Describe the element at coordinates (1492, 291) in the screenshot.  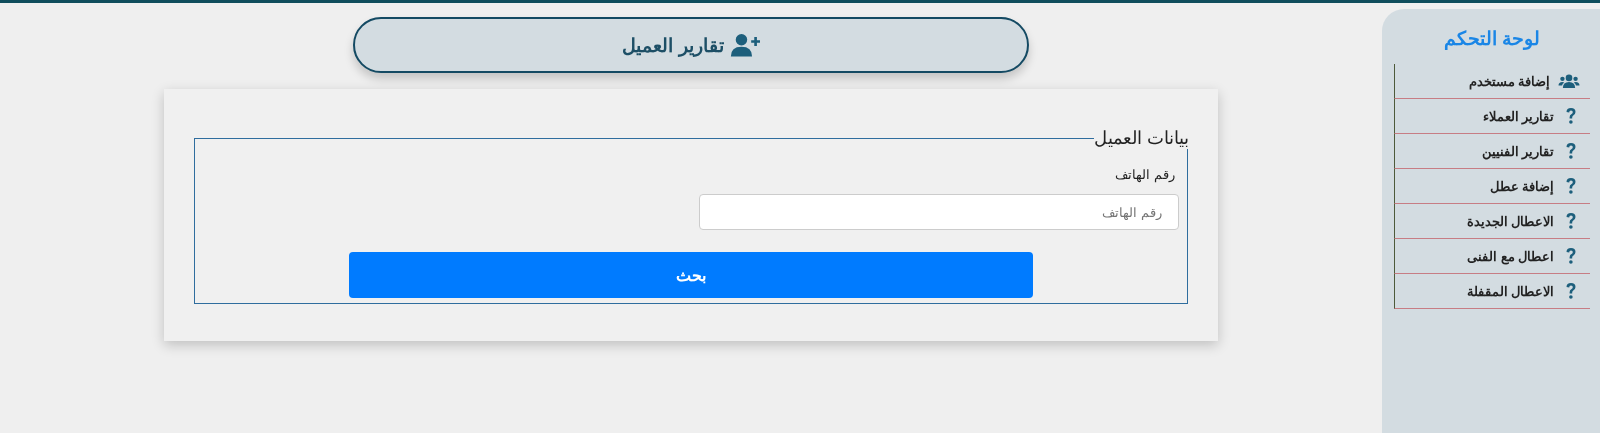
I see `sidebar-item: الاعطال المقفلة` at that location.